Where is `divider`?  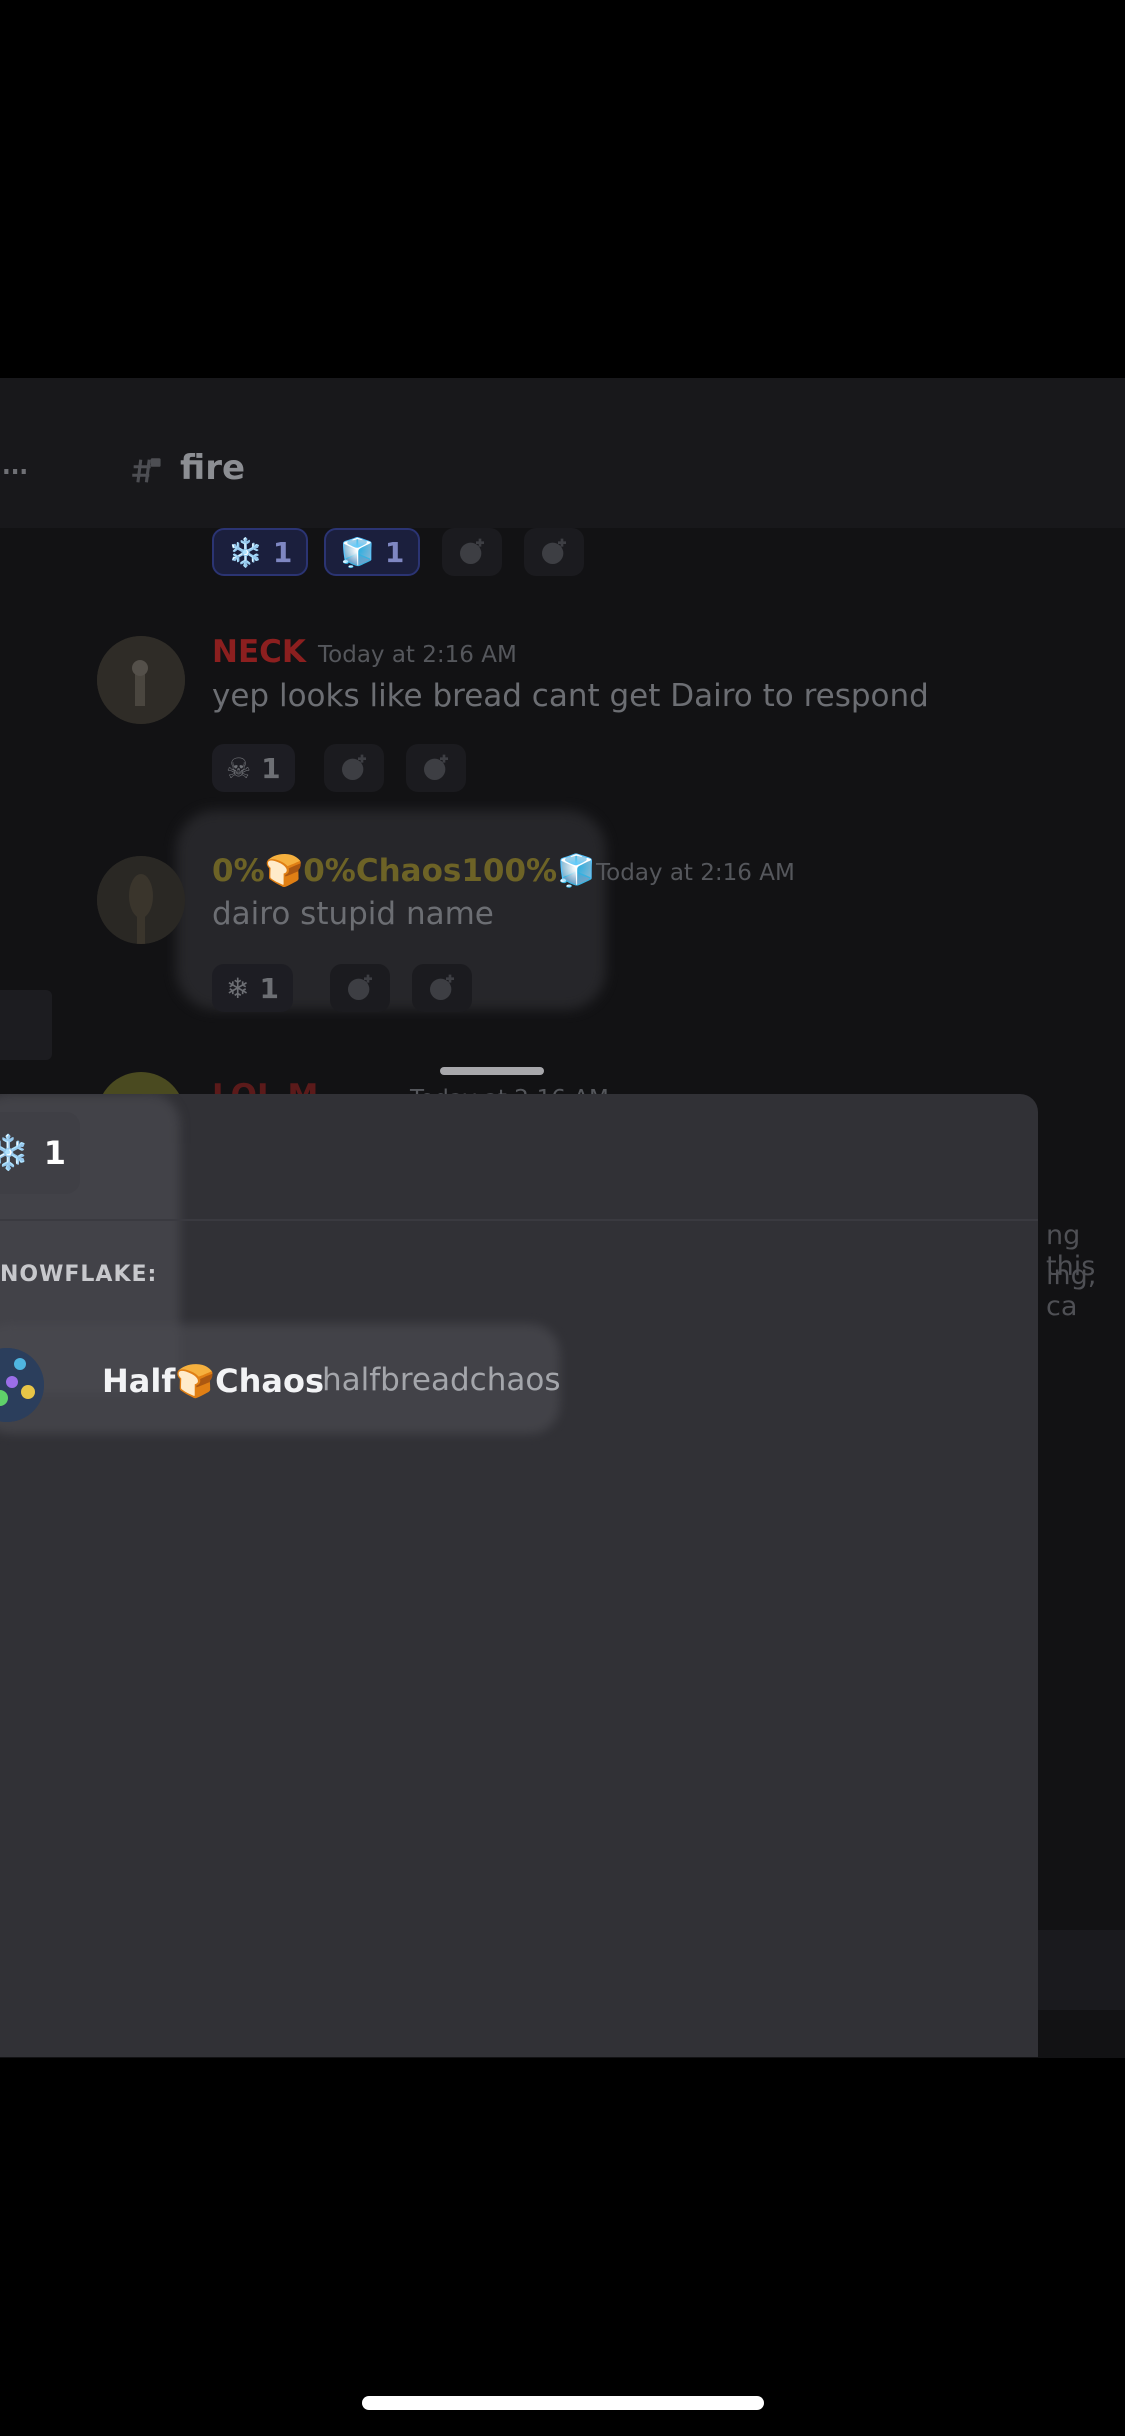 divider is located at coordinates (519, 1220).